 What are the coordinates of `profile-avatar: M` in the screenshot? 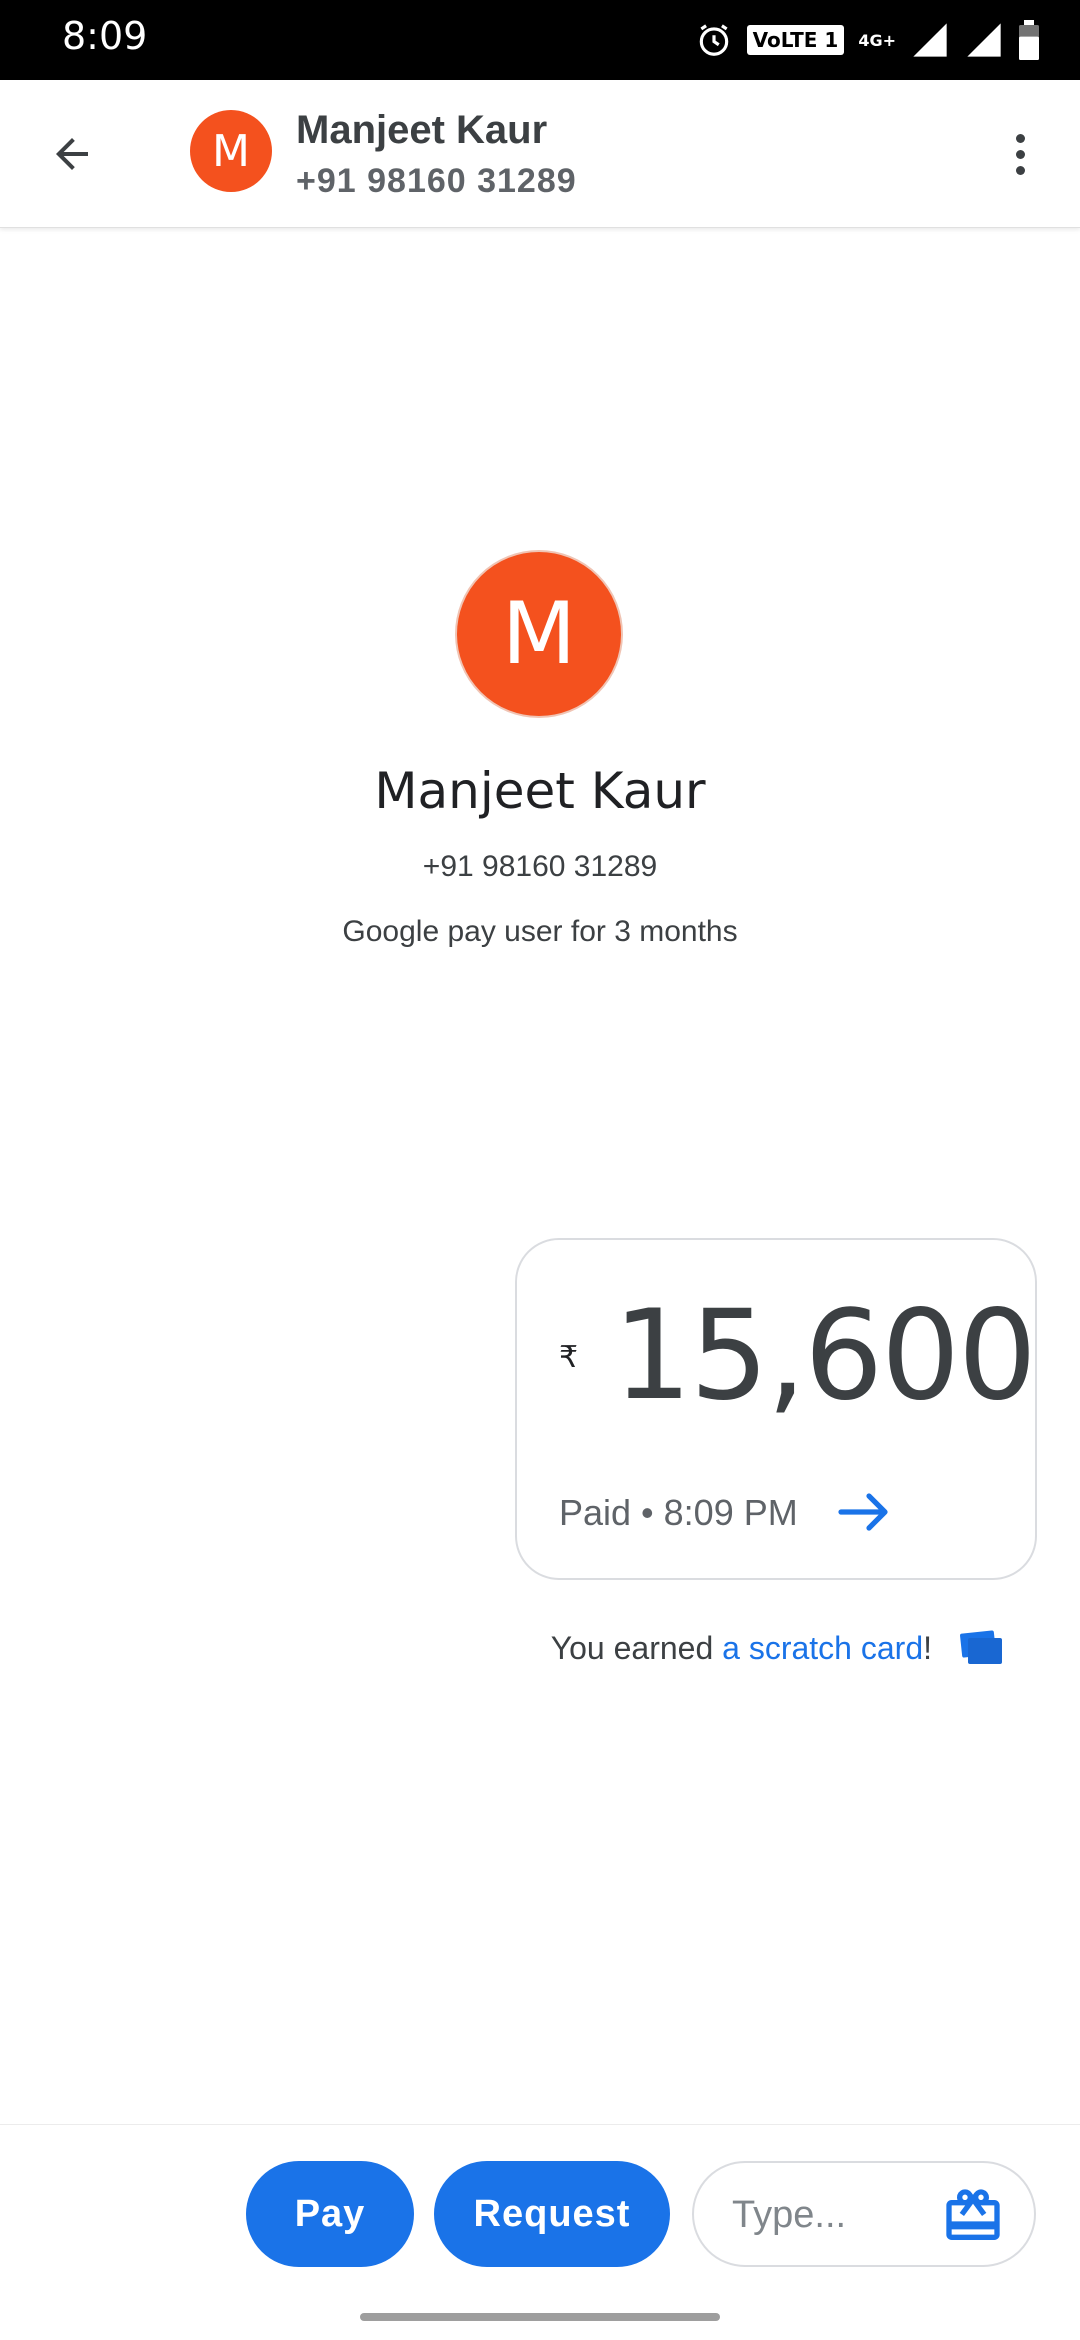 It's located at (539, 634).